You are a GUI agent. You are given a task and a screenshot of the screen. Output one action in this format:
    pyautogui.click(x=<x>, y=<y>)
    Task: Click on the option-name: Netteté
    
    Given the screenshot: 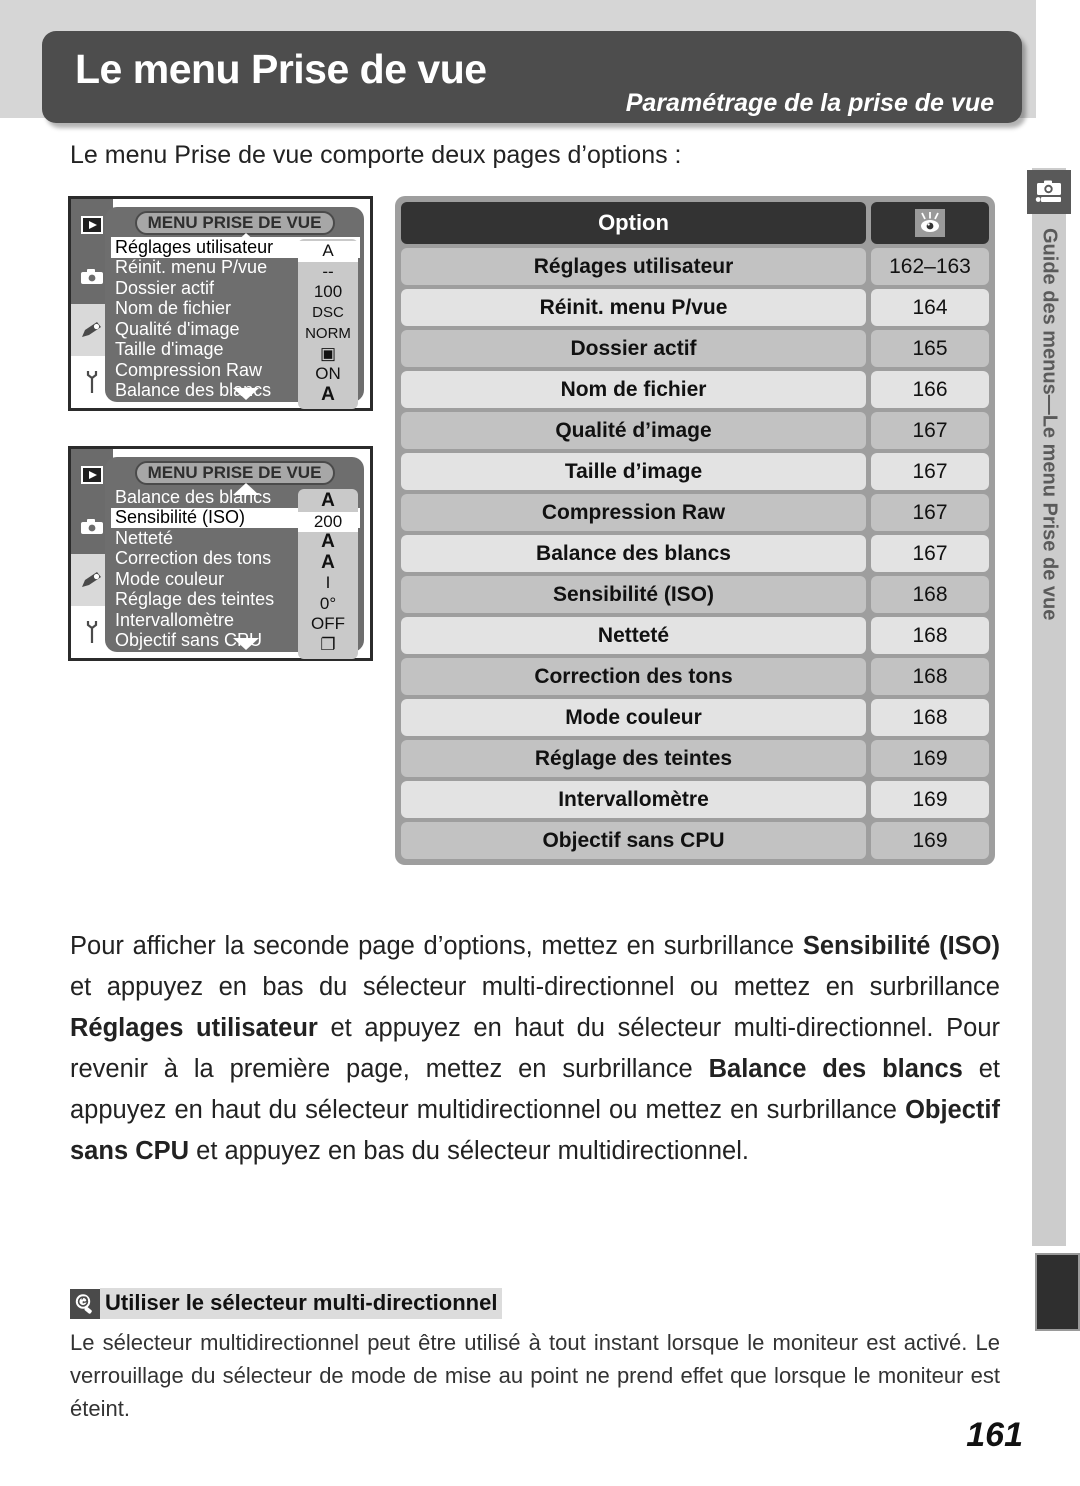 What is the action you would take?
    pyautogui.click(x=633, y=635)
    